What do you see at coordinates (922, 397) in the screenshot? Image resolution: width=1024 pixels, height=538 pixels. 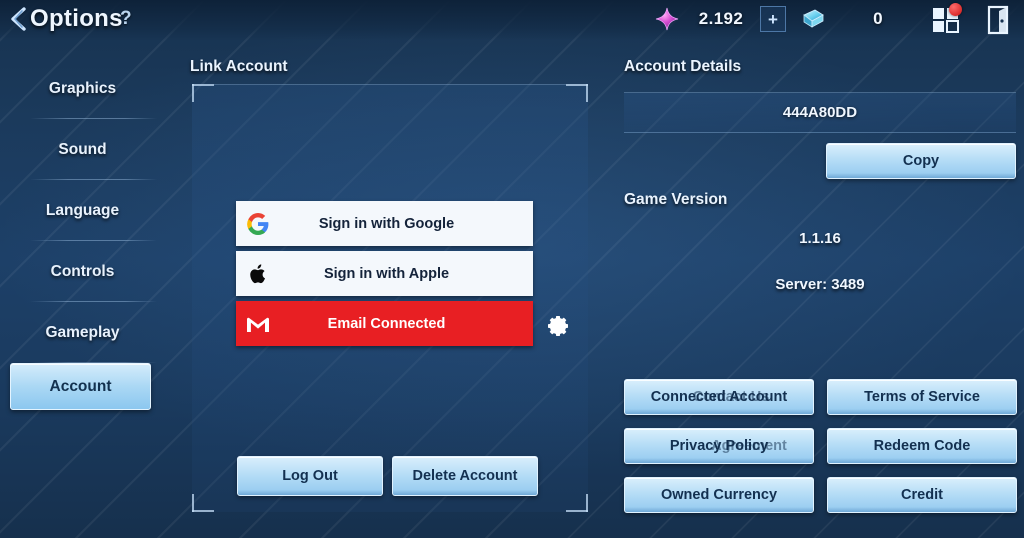 I see `terms-of-service-button: Terms of Service` at bounding box center [922, 397].